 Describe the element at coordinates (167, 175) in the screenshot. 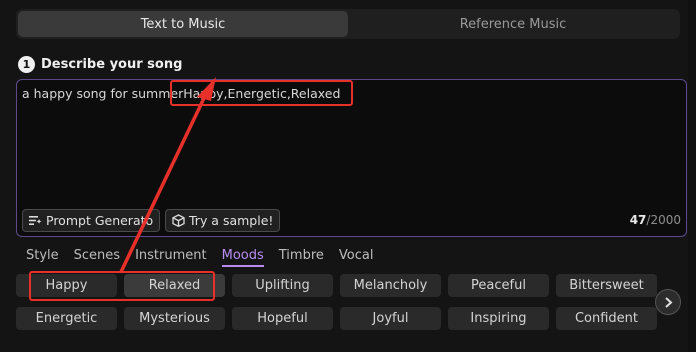

I see `annotation-arrow-icon` at that location.